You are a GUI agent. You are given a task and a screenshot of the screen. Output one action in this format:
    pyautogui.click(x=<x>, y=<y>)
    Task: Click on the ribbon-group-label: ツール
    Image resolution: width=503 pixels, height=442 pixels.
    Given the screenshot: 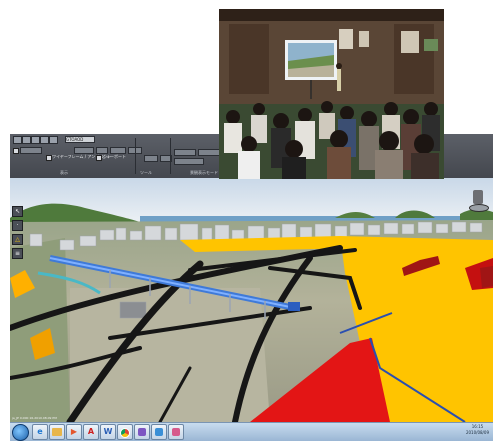 What is the action you would take?
    pyautogui.click(x=146, y=172)
    